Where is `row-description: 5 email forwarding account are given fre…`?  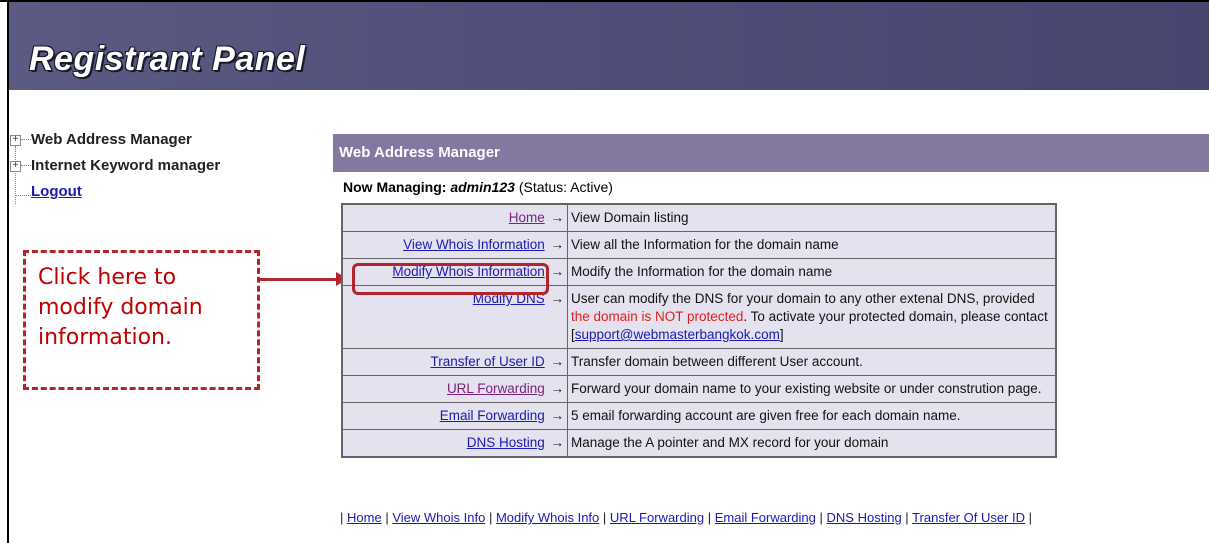 row-description: 5 email forwarding account are given fre… is located at coordinates (812, 416).